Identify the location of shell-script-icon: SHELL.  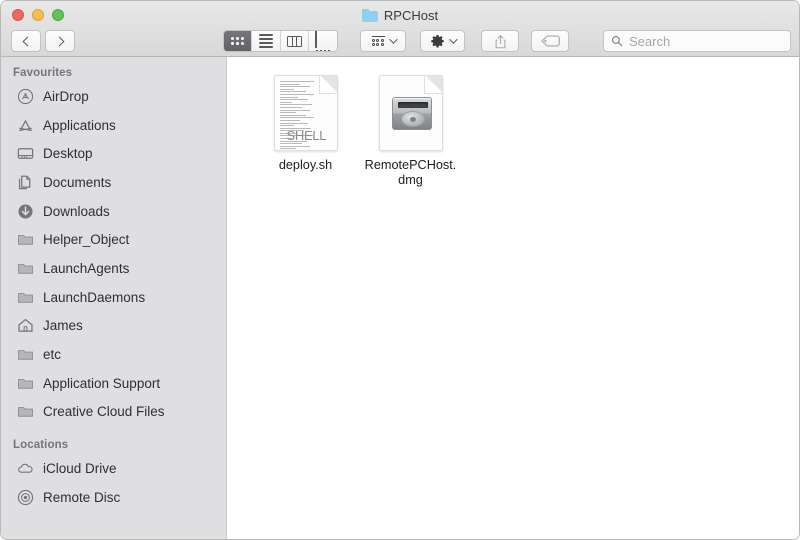
(305, 113).